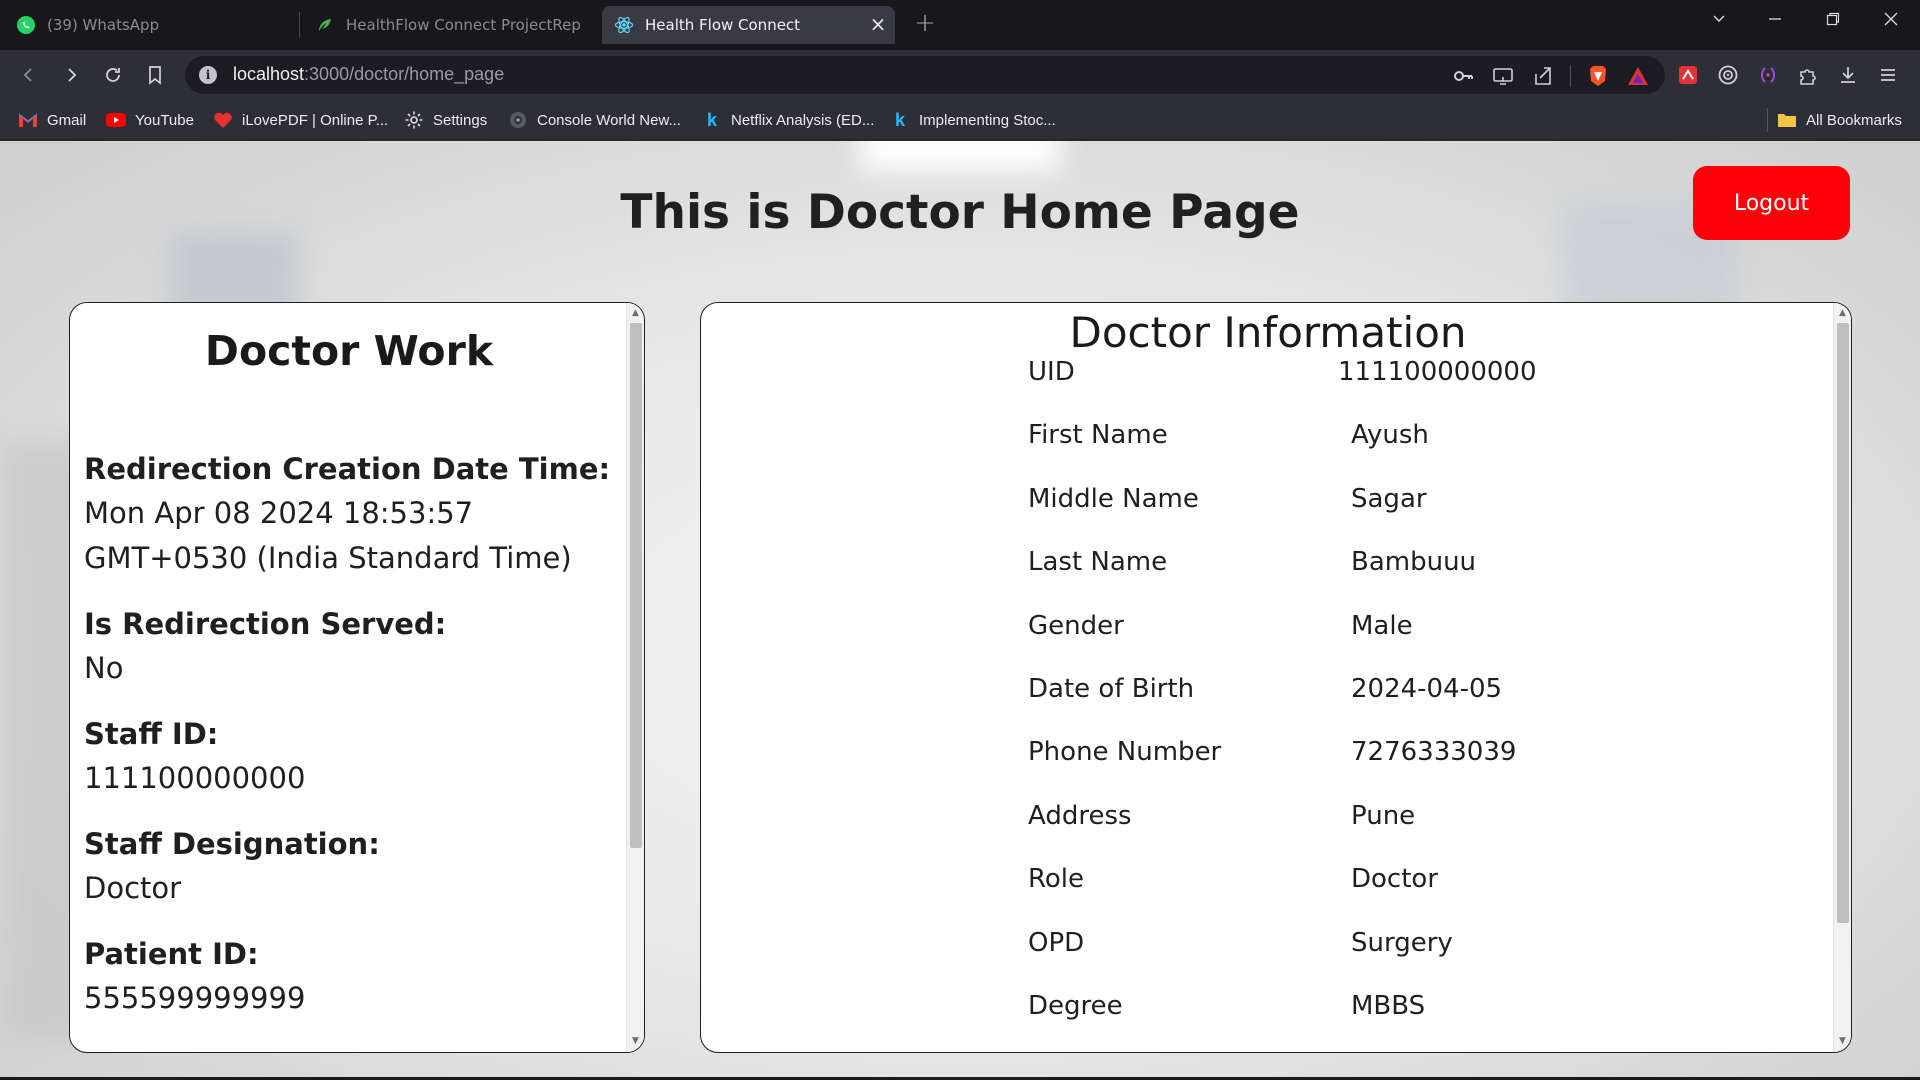  I want to click on work-item-staff-id: Staff ID: 111100000000, so click(349, 757).